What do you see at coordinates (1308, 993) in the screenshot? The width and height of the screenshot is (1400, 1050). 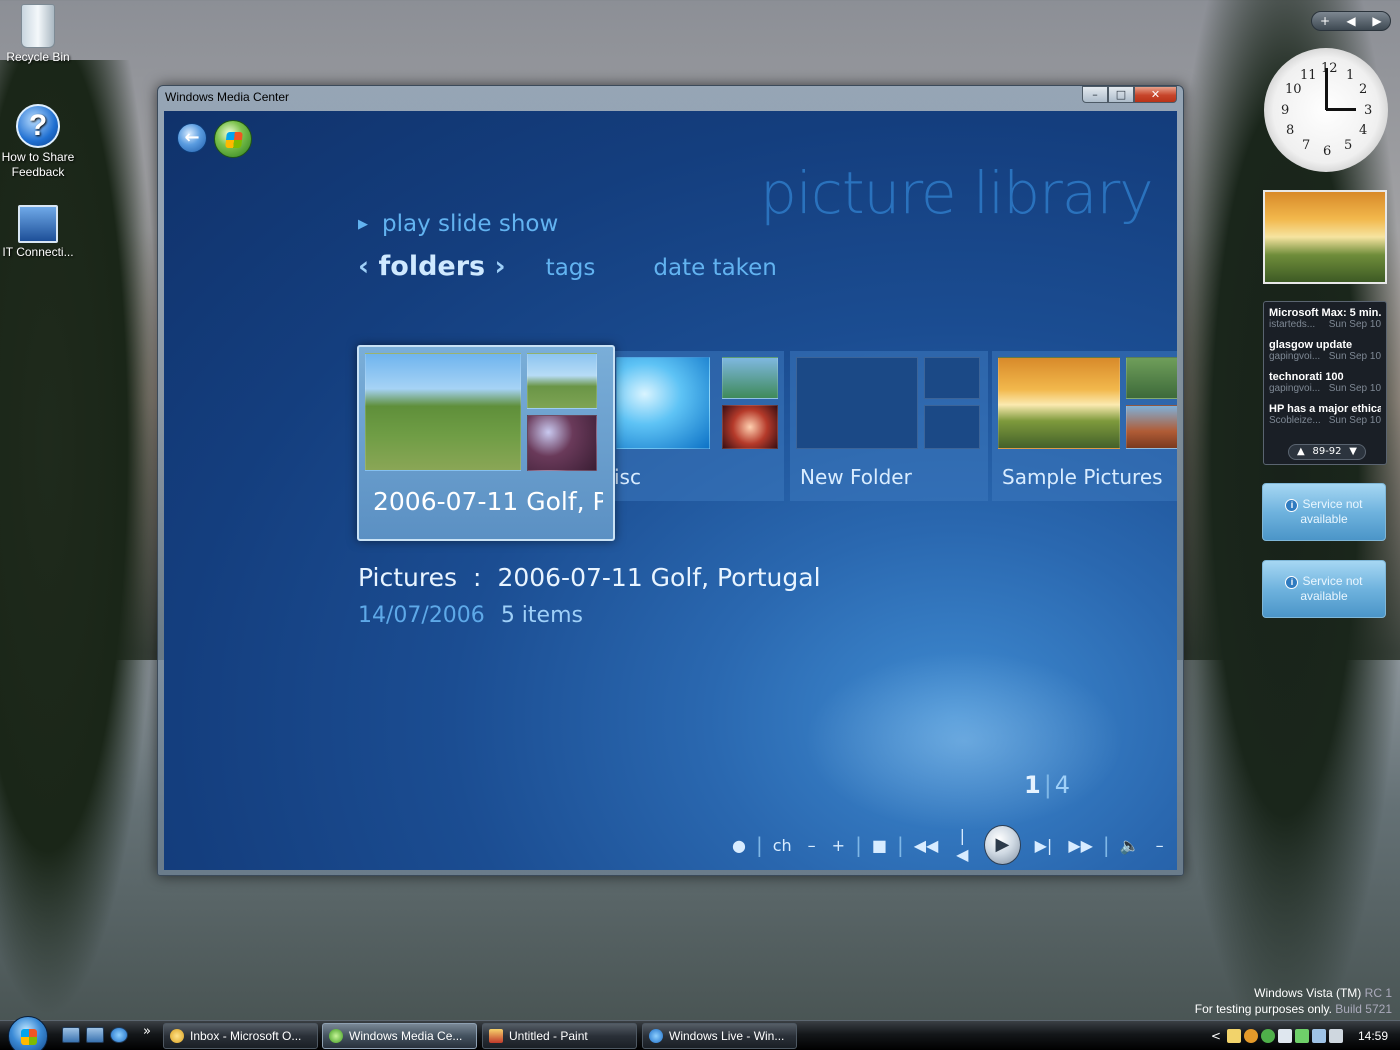 I see `watermark-os: Windows Vista (TM)` at bounding box center [1308, 993].